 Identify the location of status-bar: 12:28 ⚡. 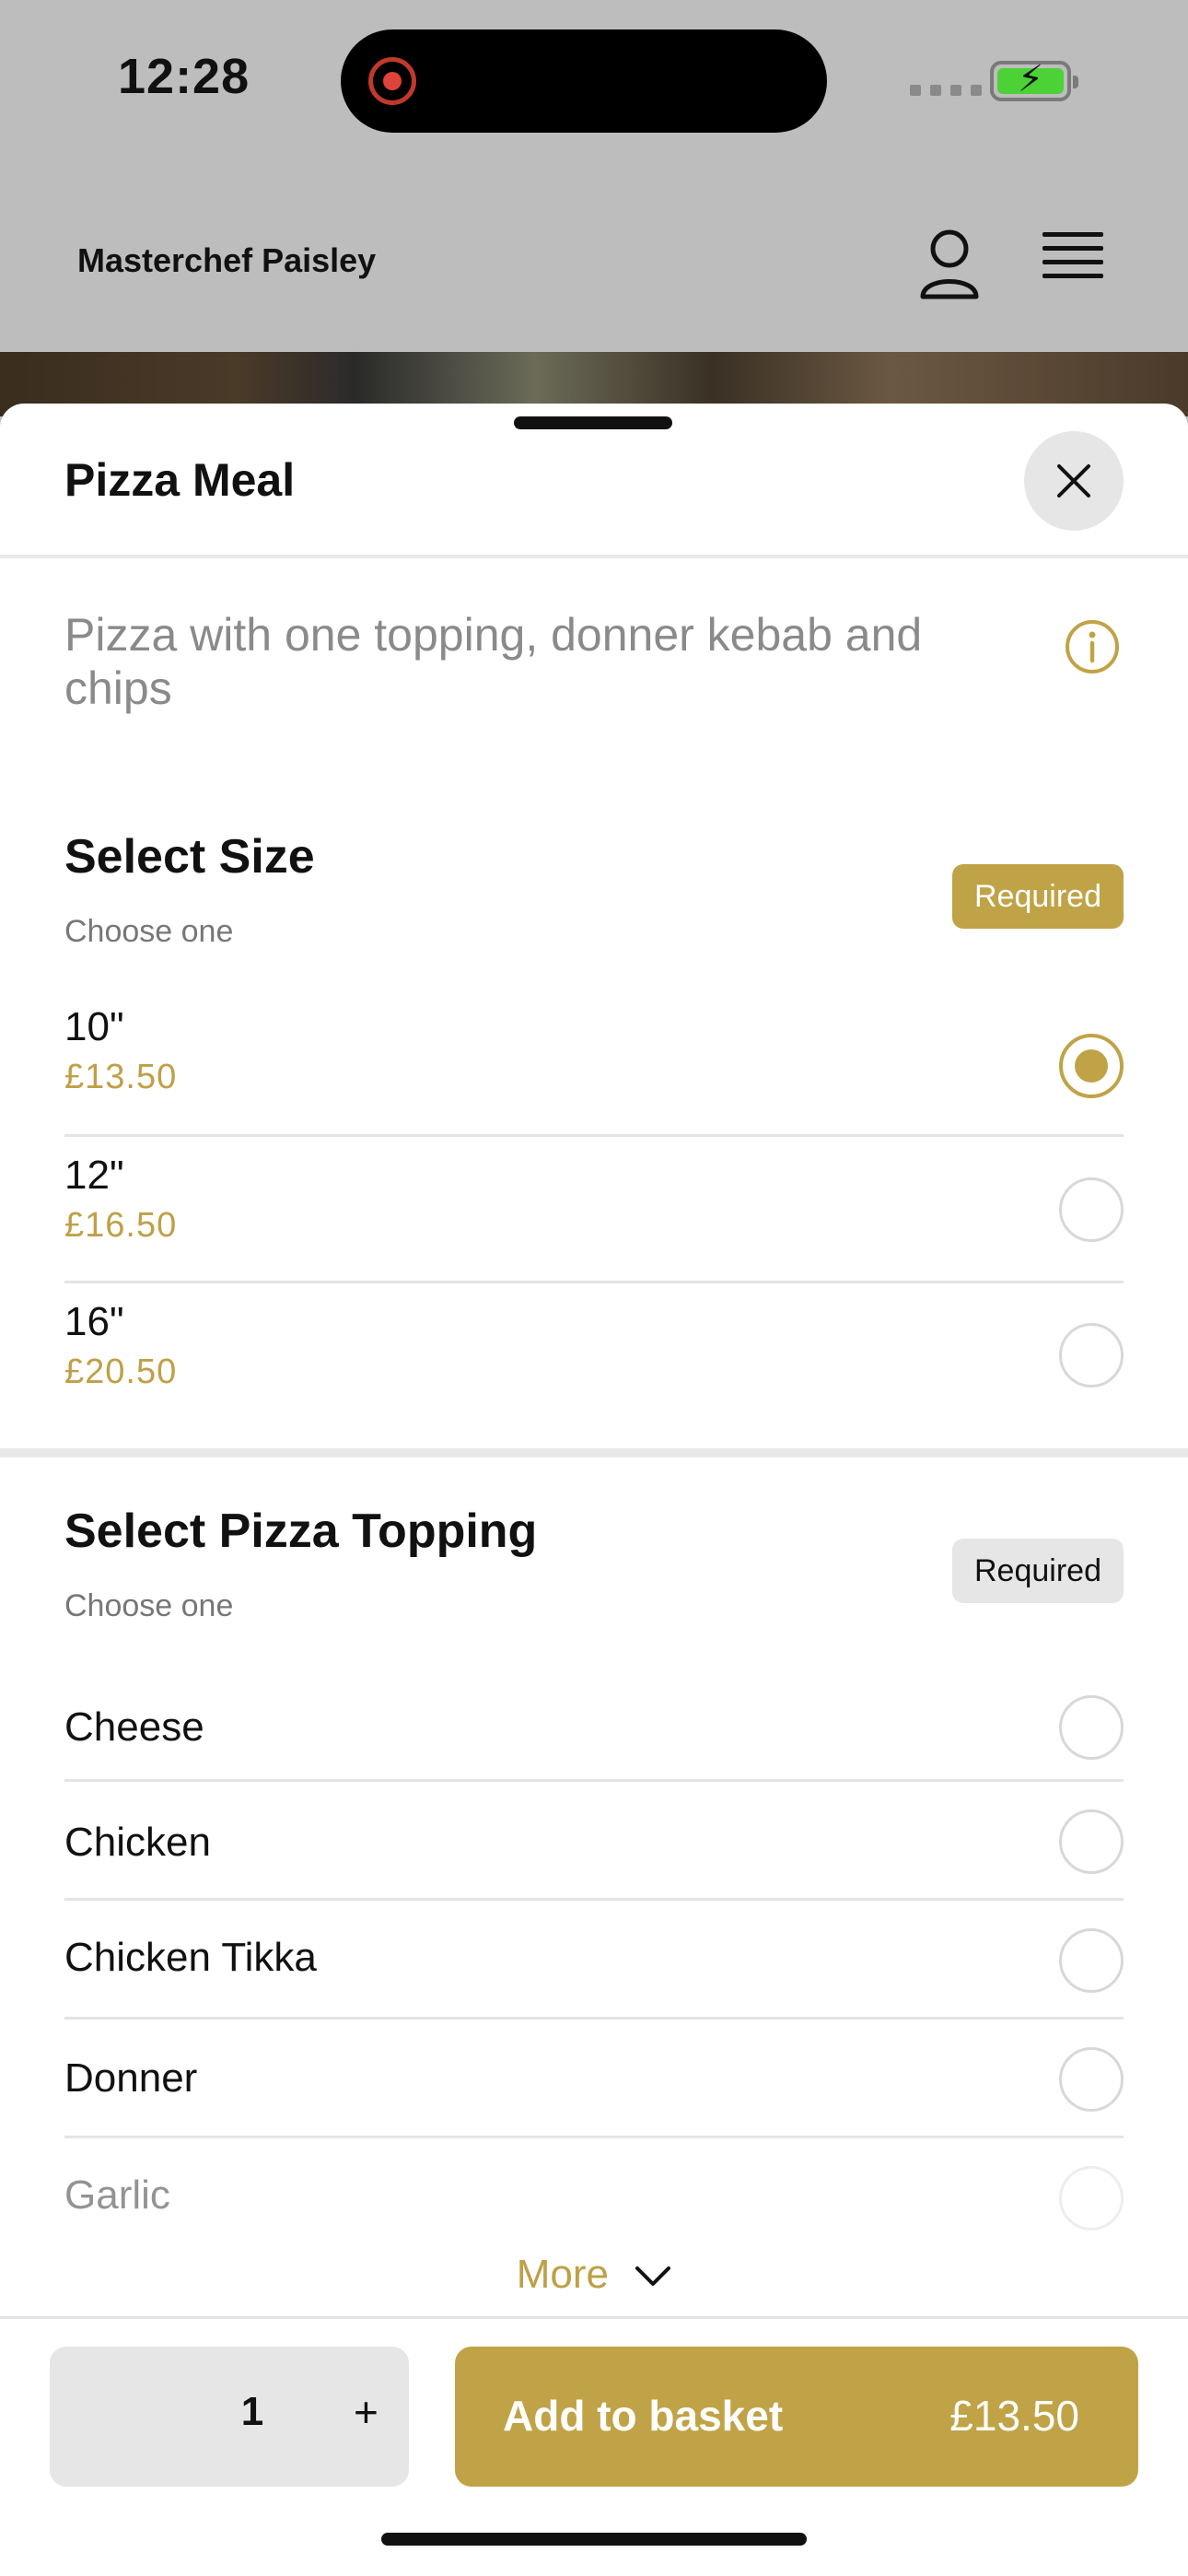
(594, 83).